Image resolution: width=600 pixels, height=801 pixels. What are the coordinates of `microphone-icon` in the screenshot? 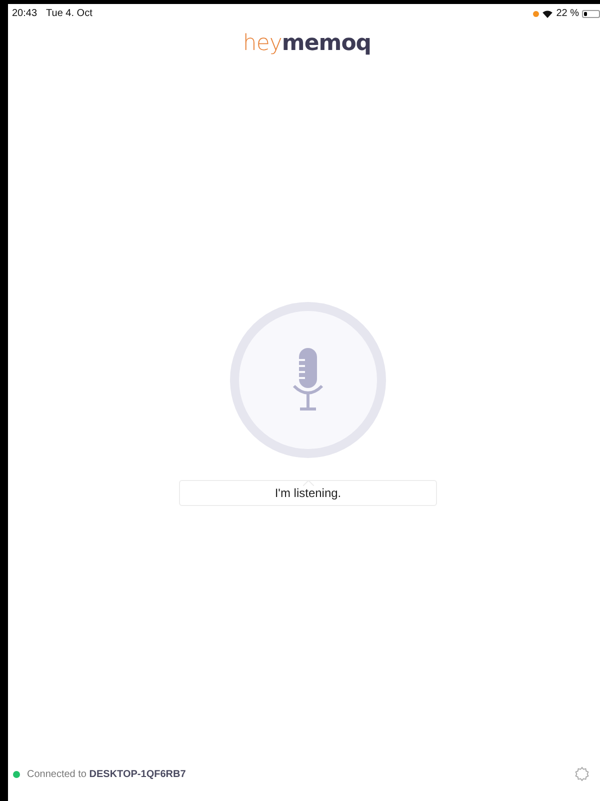 It's located at (308, 380).